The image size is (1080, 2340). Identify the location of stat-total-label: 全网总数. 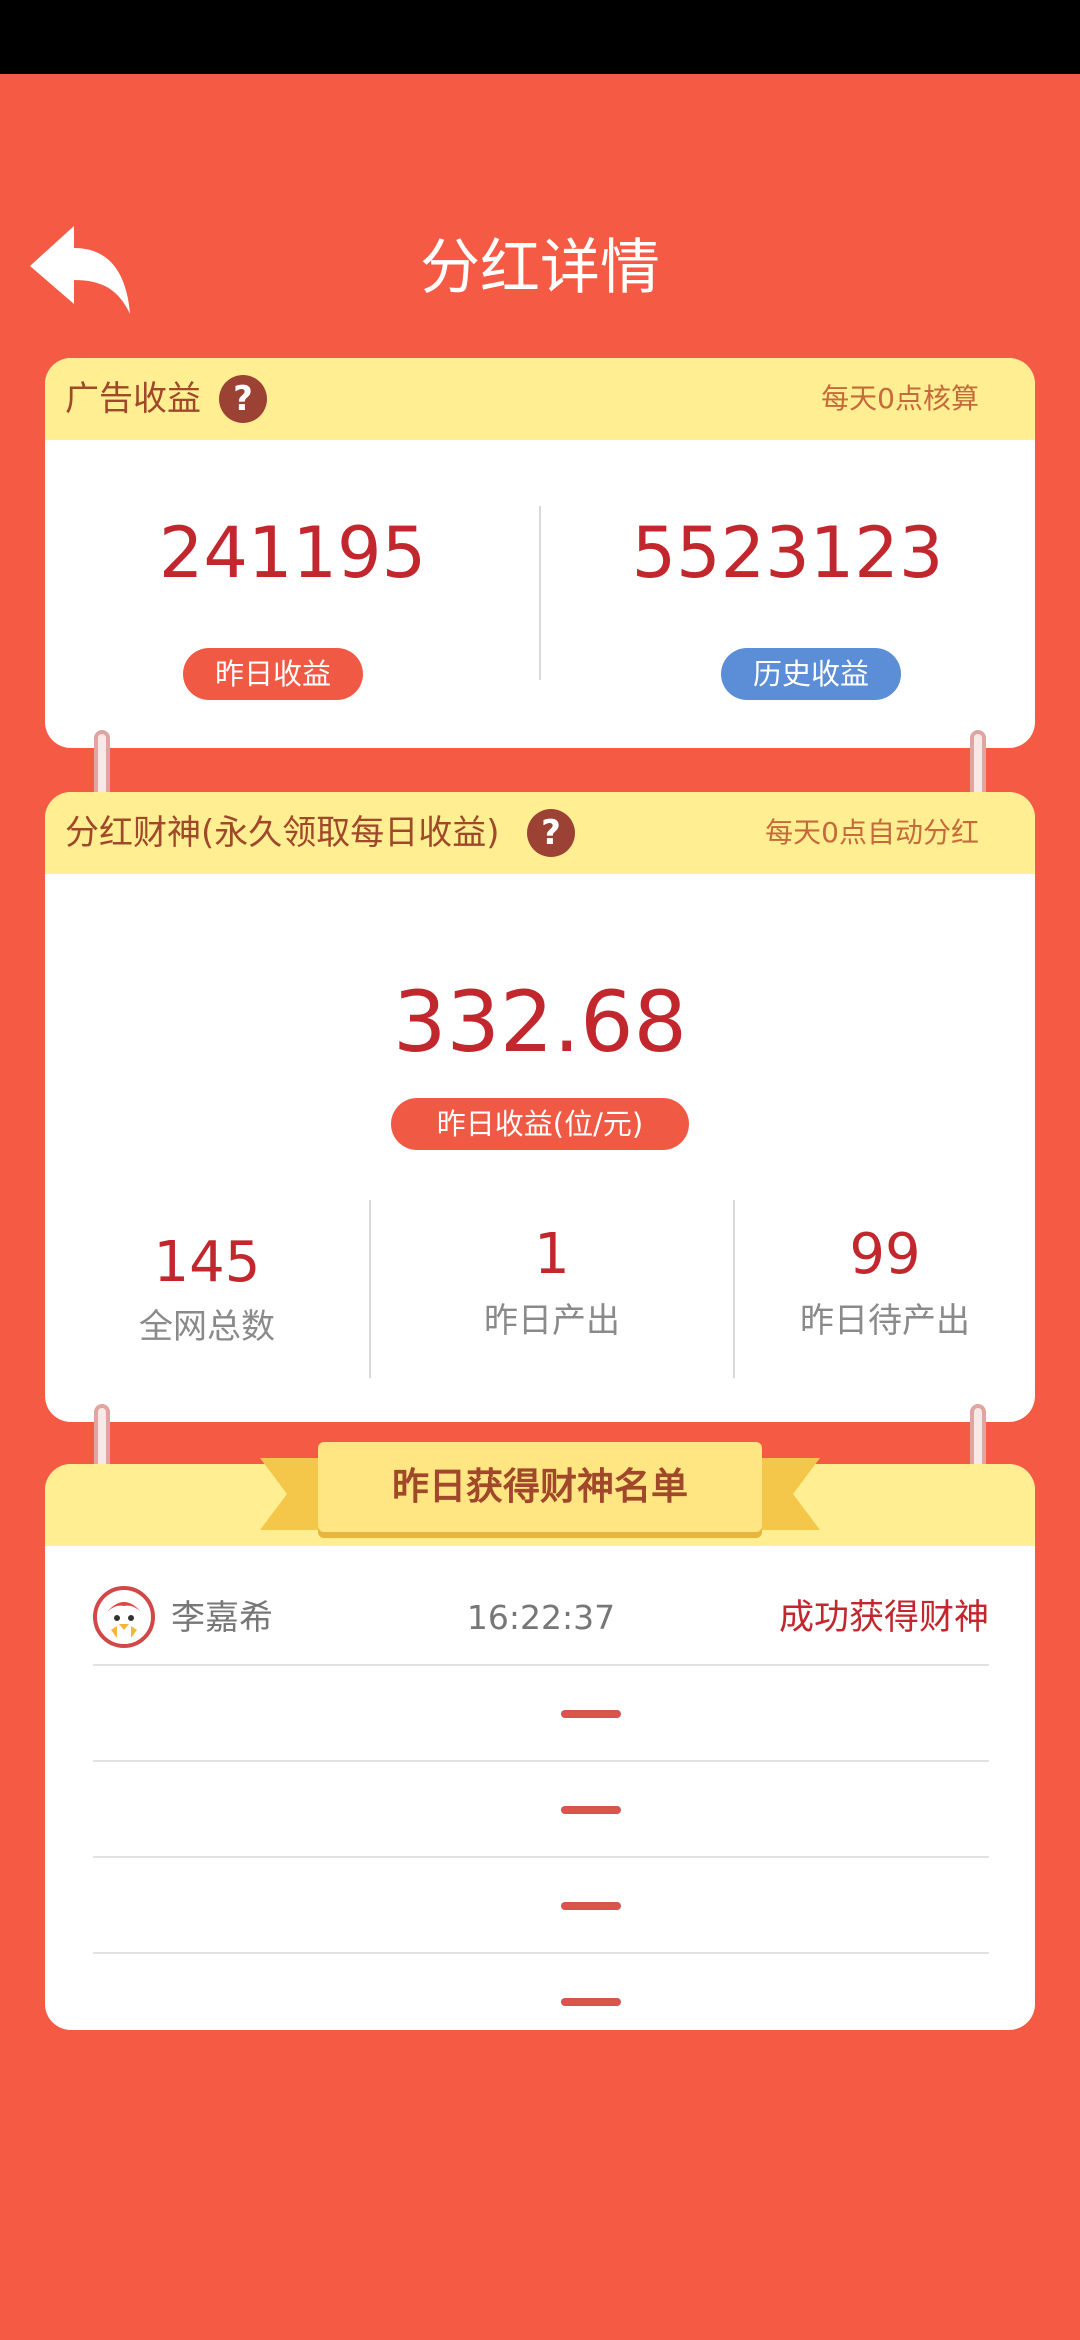
(207, 1327).